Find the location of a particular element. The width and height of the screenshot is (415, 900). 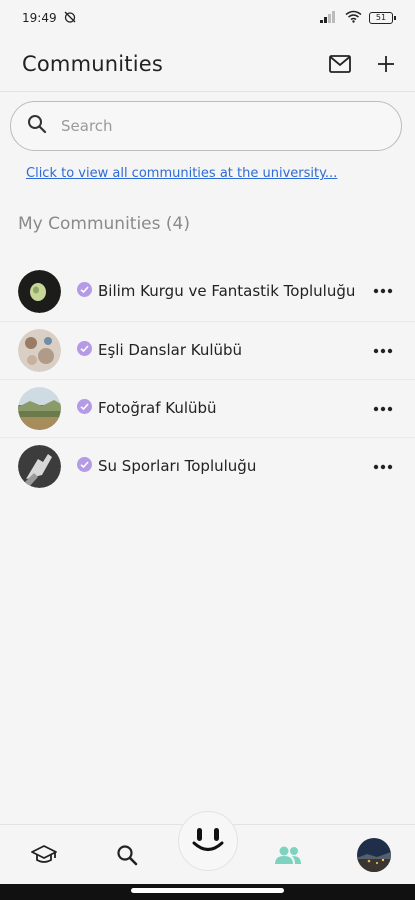

home-indicator is located at coordinates (207, 890).